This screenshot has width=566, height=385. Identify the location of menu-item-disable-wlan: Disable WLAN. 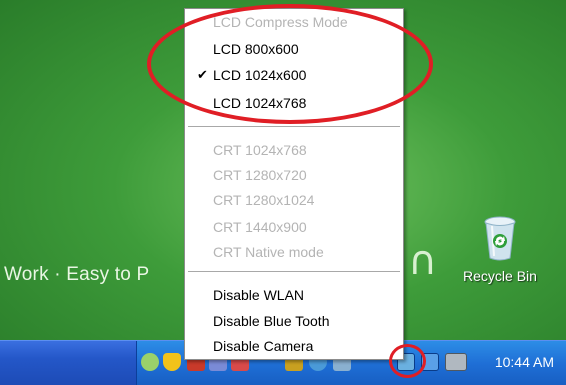
(294, 295).